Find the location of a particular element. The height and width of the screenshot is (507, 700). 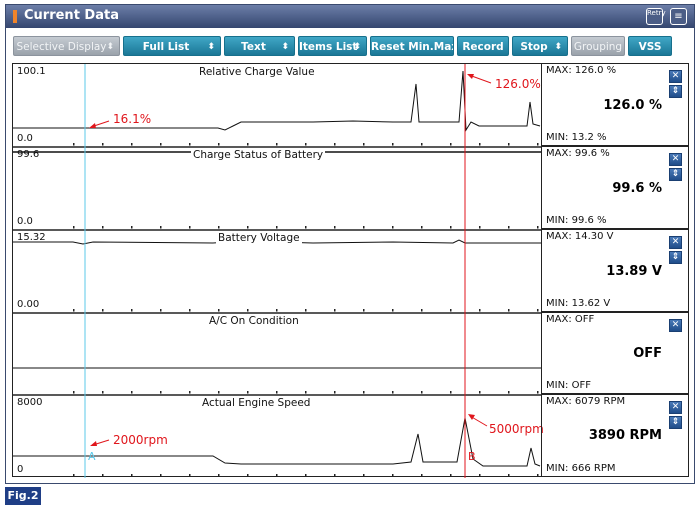

value-panel-ac-condition: MAX: OFF OFF MIN: OFF ✕ is located at coordinates (615, 354).